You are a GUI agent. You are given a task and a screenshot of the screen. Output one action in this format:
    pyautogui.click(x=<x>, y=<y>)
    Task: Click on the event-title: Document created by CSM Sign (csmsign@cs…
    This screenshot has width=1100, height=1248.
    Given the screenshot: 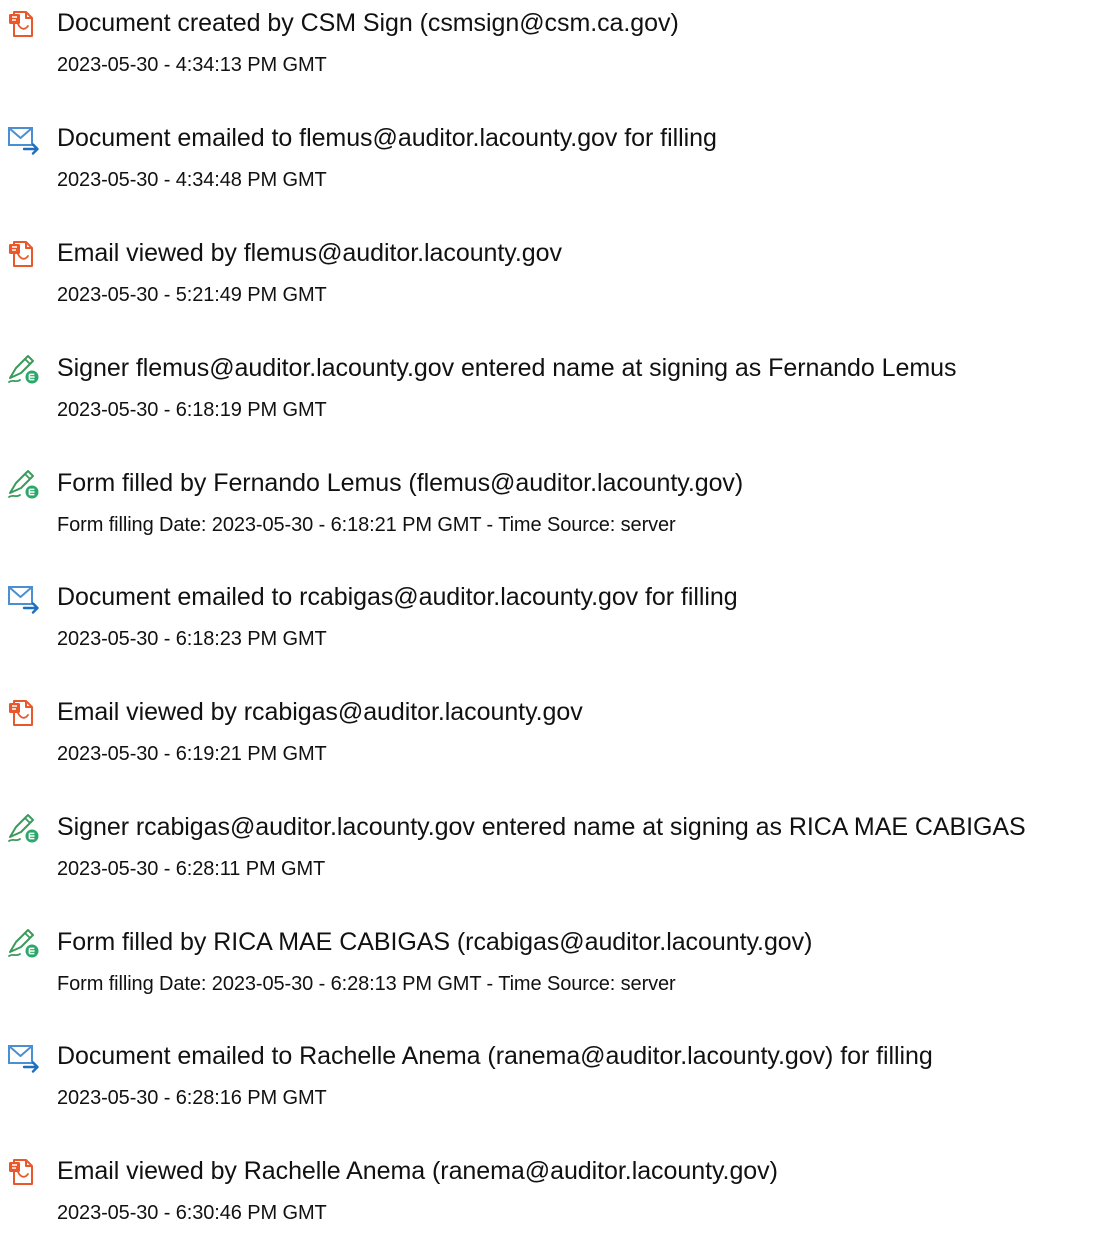 What is the action you would take?
    pyautogui.click(x=368, y=23)
    